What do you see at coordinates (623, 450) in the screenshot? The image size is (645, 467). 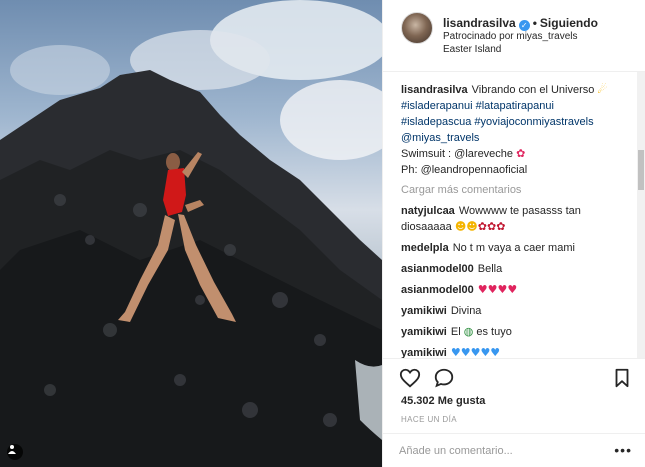 I see `more-options-icon: •••` at bounding box center [623, 450].